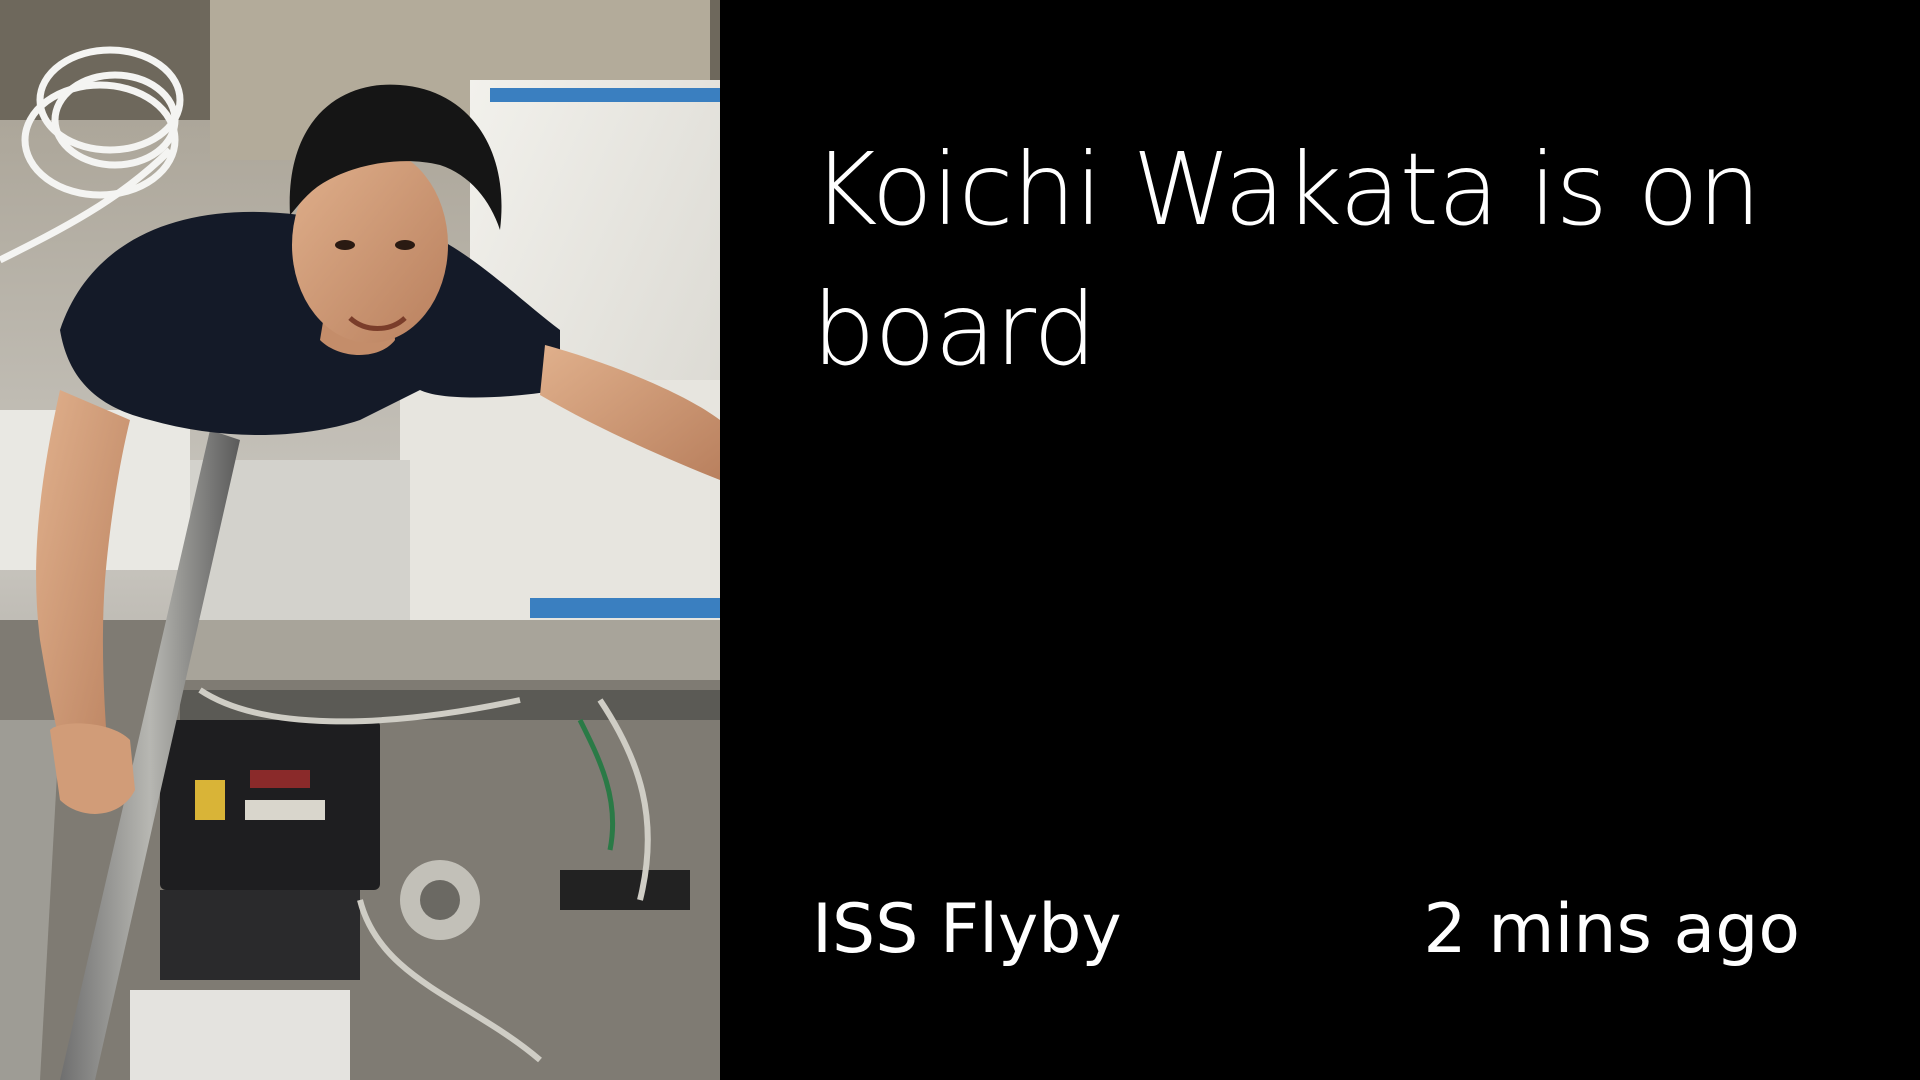 This screenshot has height=1080, width=1920. I want to click on card-timestamp: 2 mins ago, so click(1611, 929).